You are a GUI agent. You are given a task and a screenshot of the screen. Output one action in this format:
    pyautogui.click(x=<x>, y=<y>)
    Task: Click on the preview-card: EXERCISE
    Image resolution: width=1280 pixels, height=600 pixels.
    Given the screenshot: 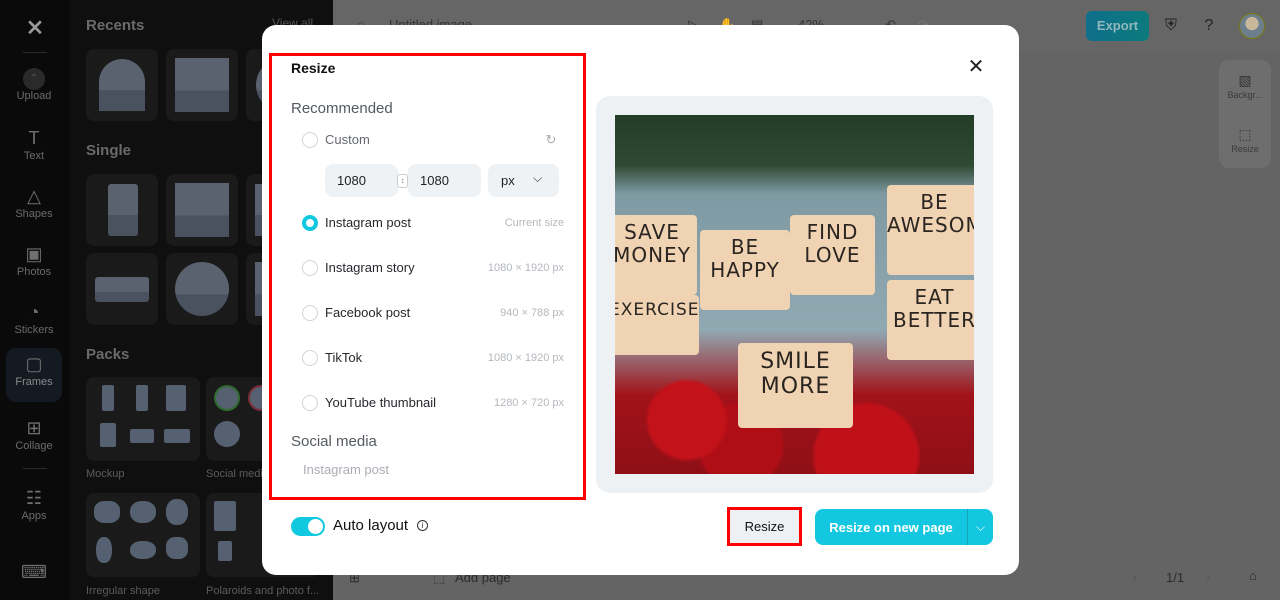 What is the action you would take?
    pyautogui.click(x=657, y=325)
    